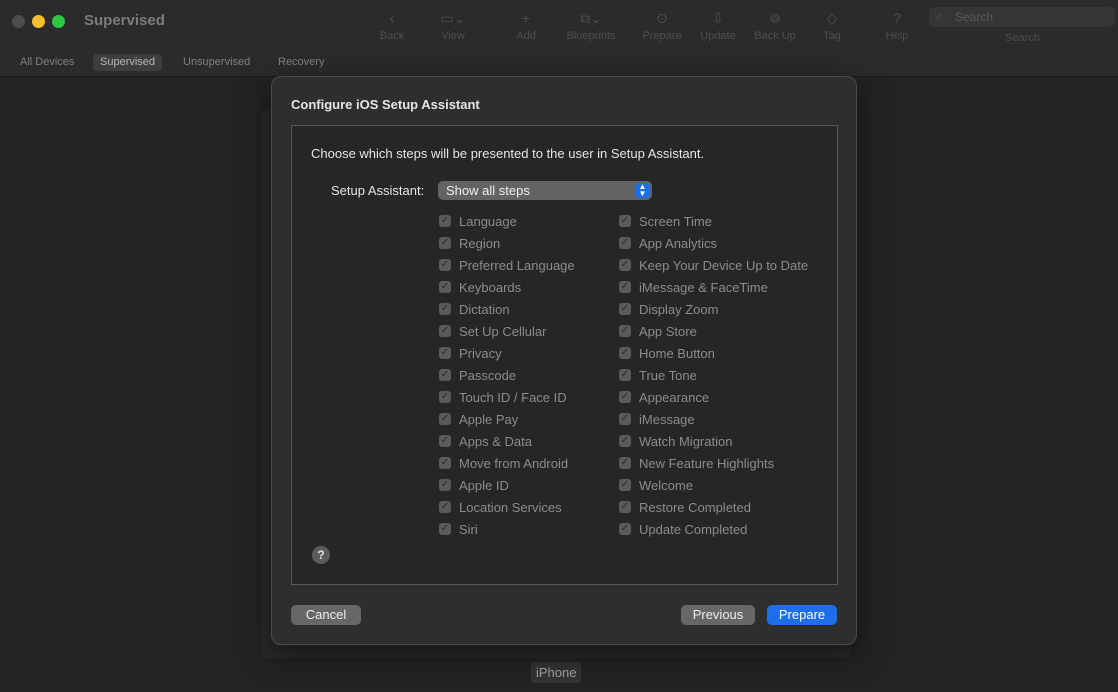 This screenshot has width=1118, height=692. Describe the element at coordinates (517, 265) in the screenshot. I see `step-label: Preferred Language` at that location.